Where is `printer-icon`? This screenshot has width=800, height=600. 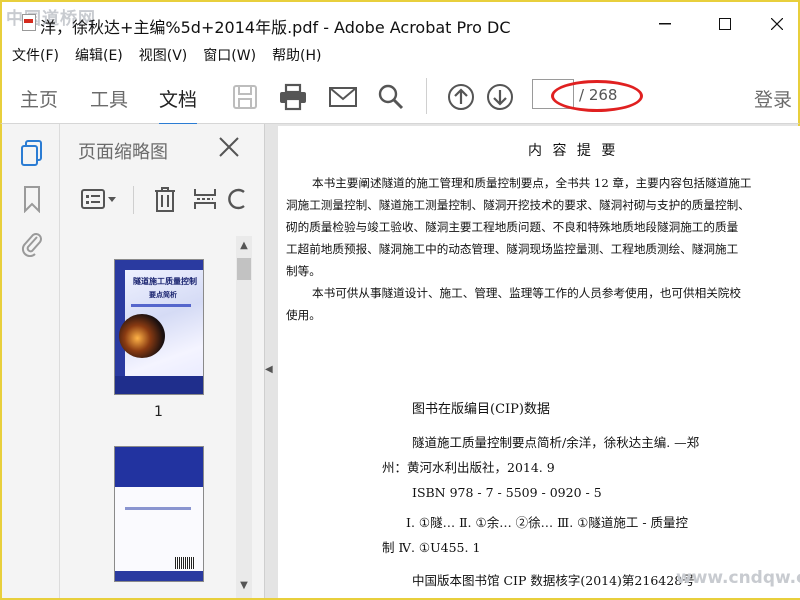 printer-icon is located at coordinates (293, 97).